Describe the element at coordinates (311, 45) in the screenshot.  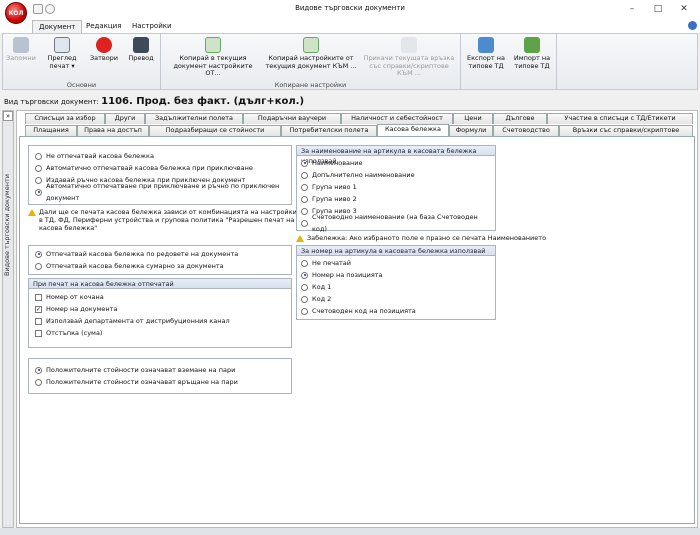
I see `copy-settings-icon` at that location.